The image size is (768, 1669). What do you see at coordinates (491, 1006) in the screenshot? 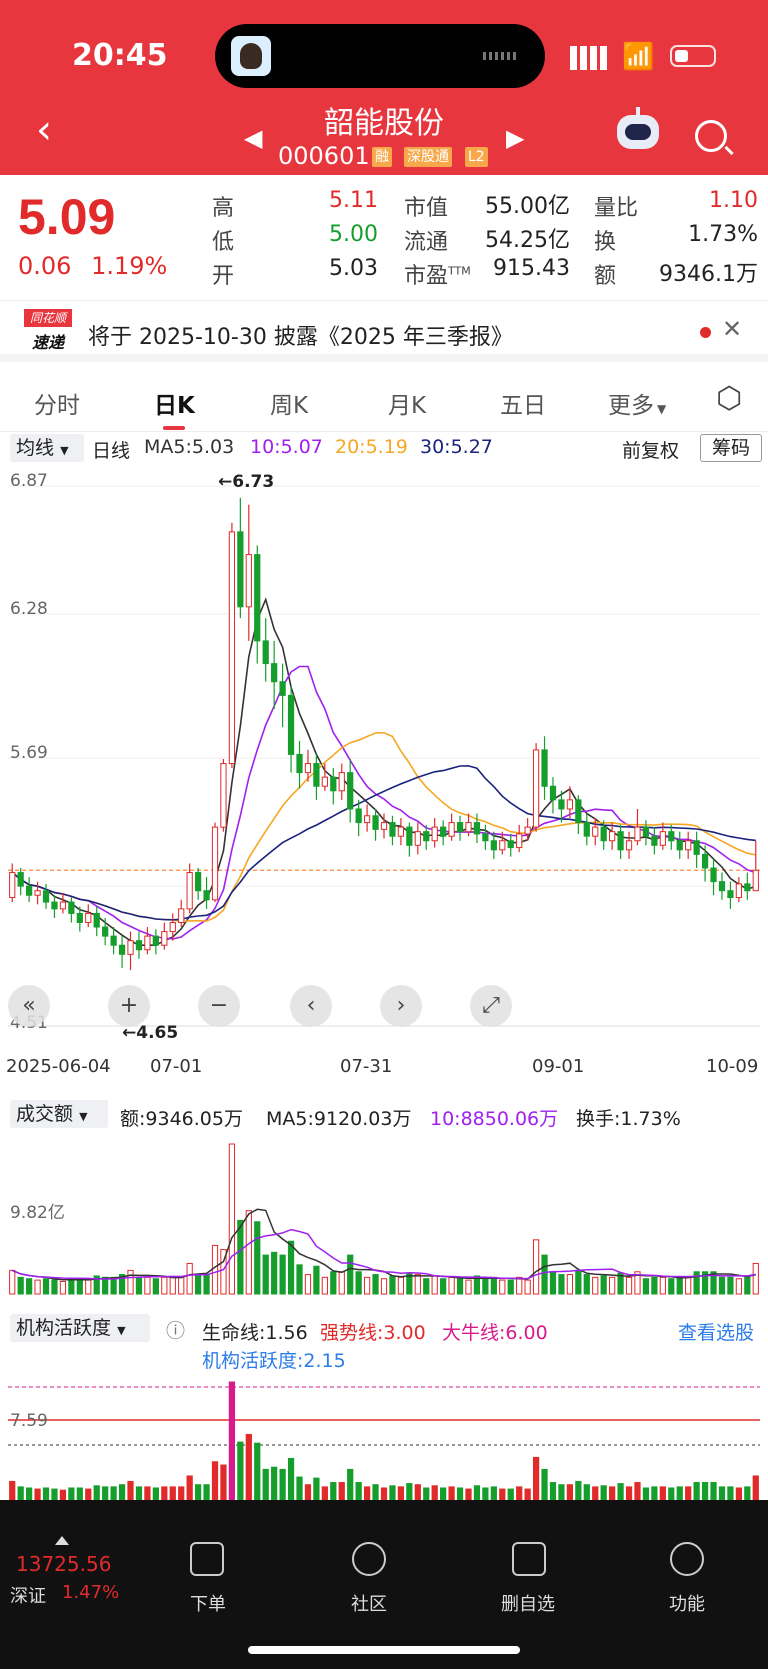
I see `fullscreen-icon: ⤢` at bounding box center [491, 1006].